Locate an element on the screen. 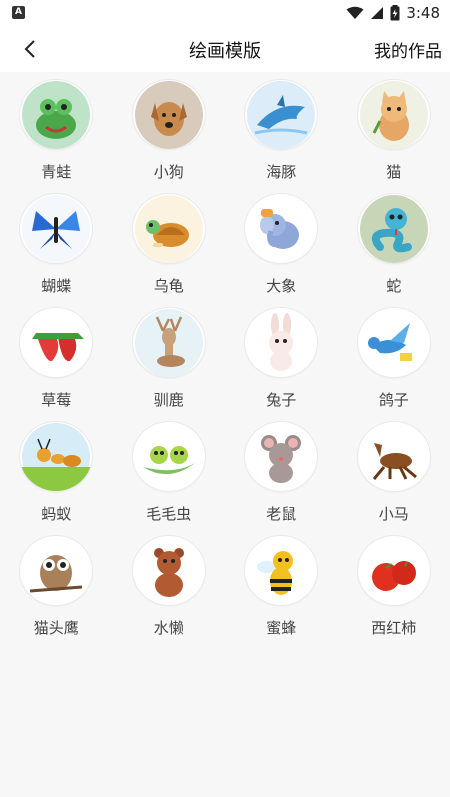  template-label: 海豚 is located at coordinates (281, 172).